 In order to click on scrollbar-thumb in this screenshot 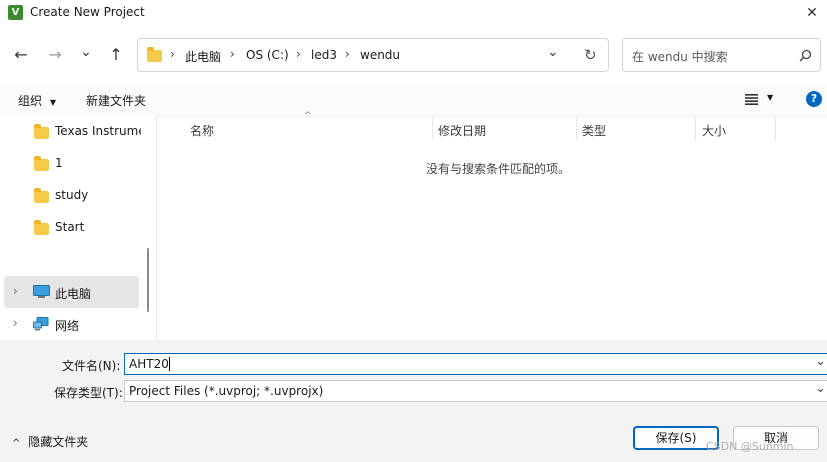, I will do `click(148, 280)`.